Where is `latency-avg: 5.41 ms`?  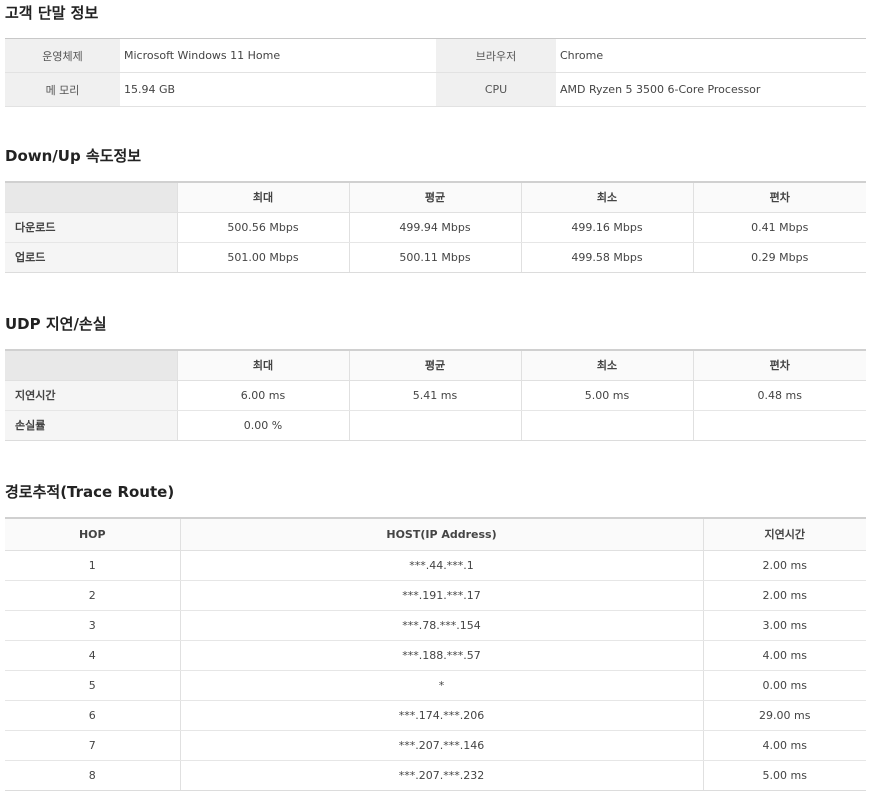
latency-avg: 5.41 ms is located at coordinates (434, 395).